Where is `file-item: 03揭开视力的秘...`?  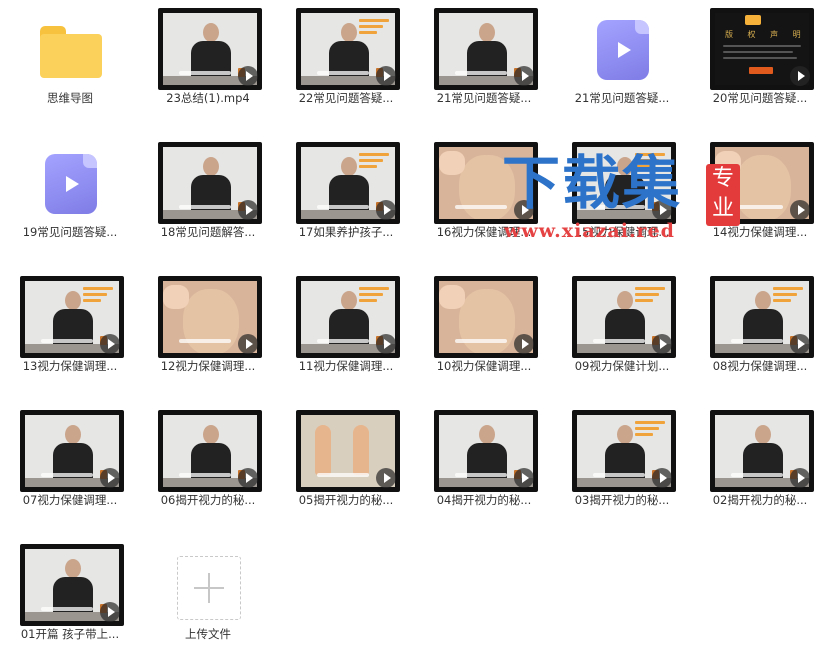 file-item: 03揭开视力的秘... is located at coordinates (622, 464).